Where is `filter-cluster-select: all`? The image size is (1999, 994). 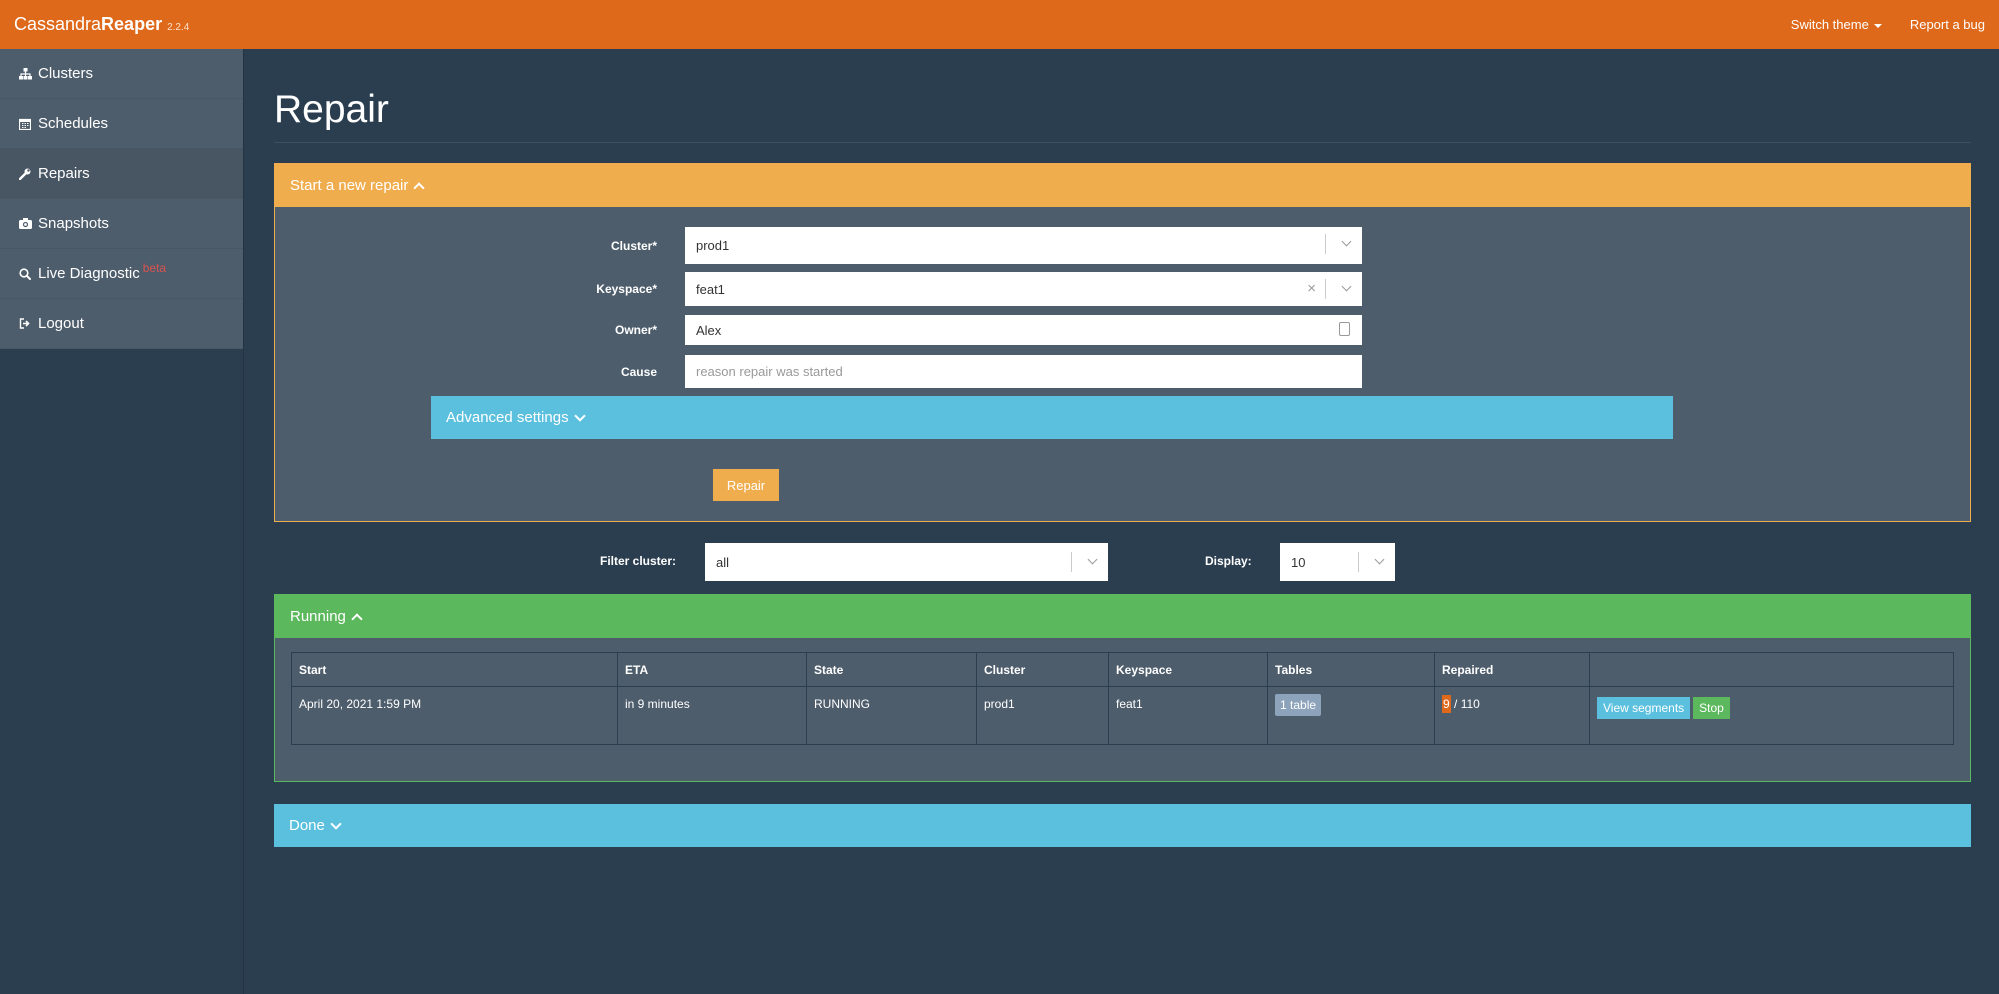
filter-cluster-select: all is located at coordinates (906, 562).